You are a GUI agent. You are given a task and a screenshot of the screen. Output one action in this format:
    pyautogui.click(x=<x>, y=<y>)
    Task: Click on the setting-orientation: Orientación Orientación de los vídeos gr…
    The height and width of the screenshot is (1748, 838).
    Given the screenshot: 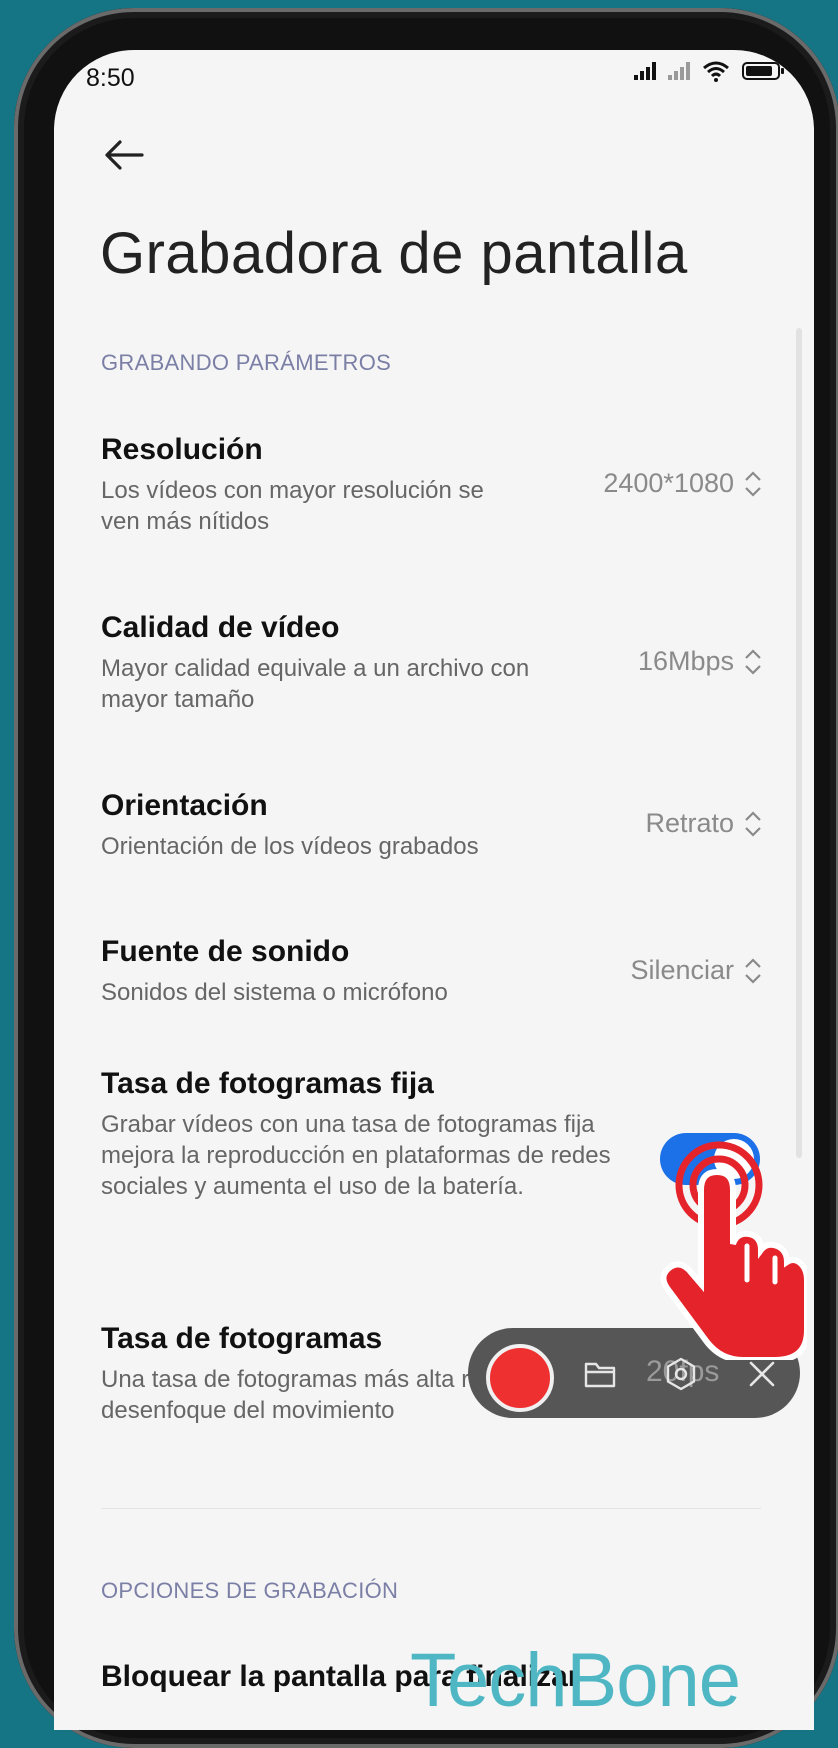 What is the action you would take?
    pyautogui.click(x=341, y=825)
    